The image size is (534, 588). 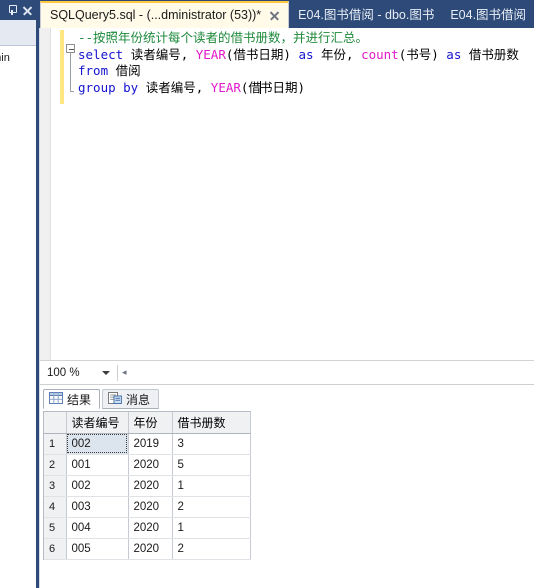 I want to click on tab-dbo-book: E04.图书借阅 - dbo.图书, so click(x=365, y=15).